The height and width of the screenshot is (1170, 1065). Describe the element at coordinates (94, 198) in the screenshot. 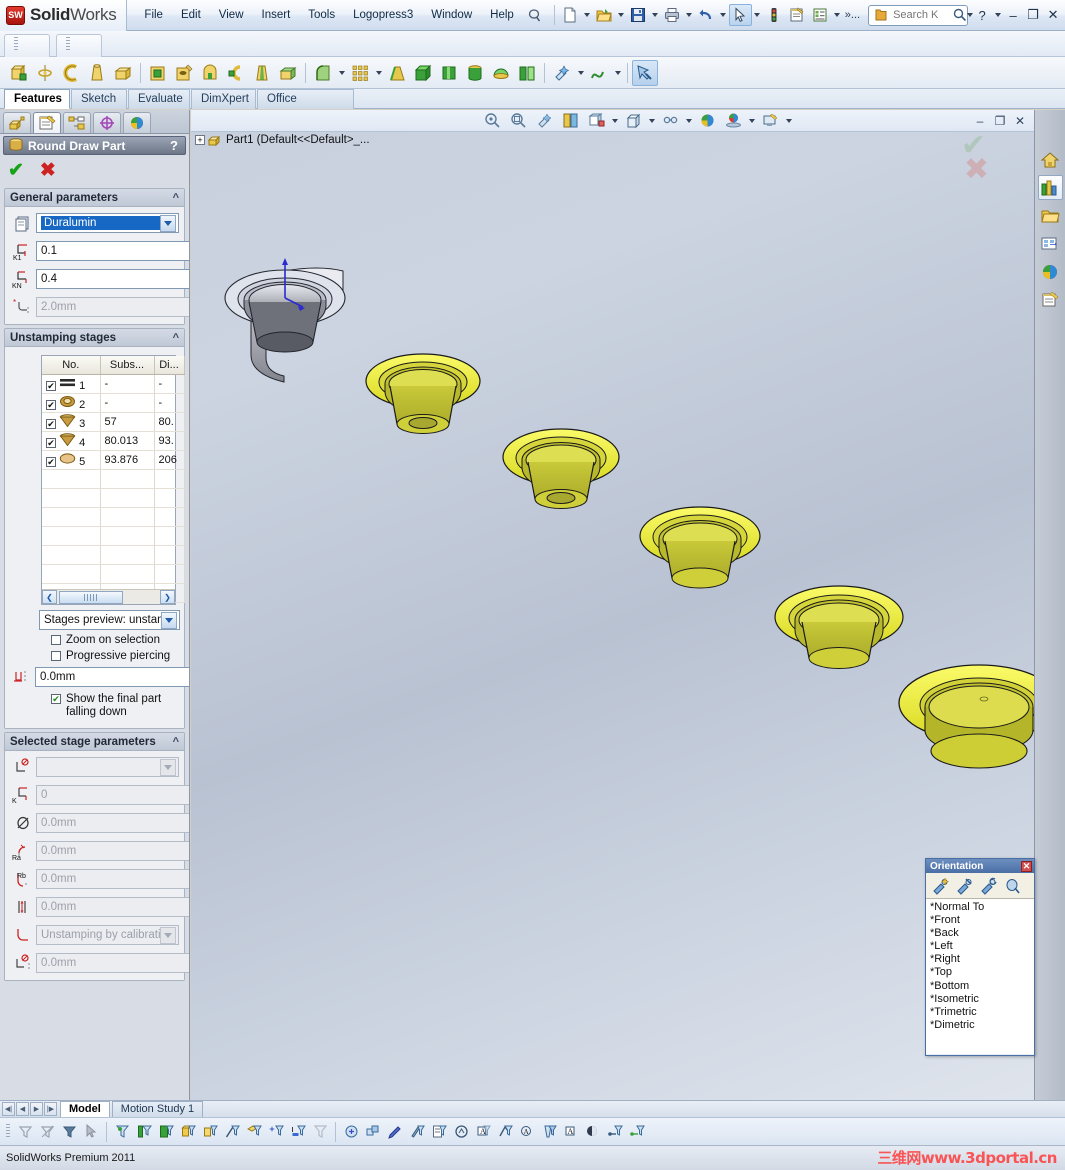

I see `general-parameters-header: General parameters ^` at that location.